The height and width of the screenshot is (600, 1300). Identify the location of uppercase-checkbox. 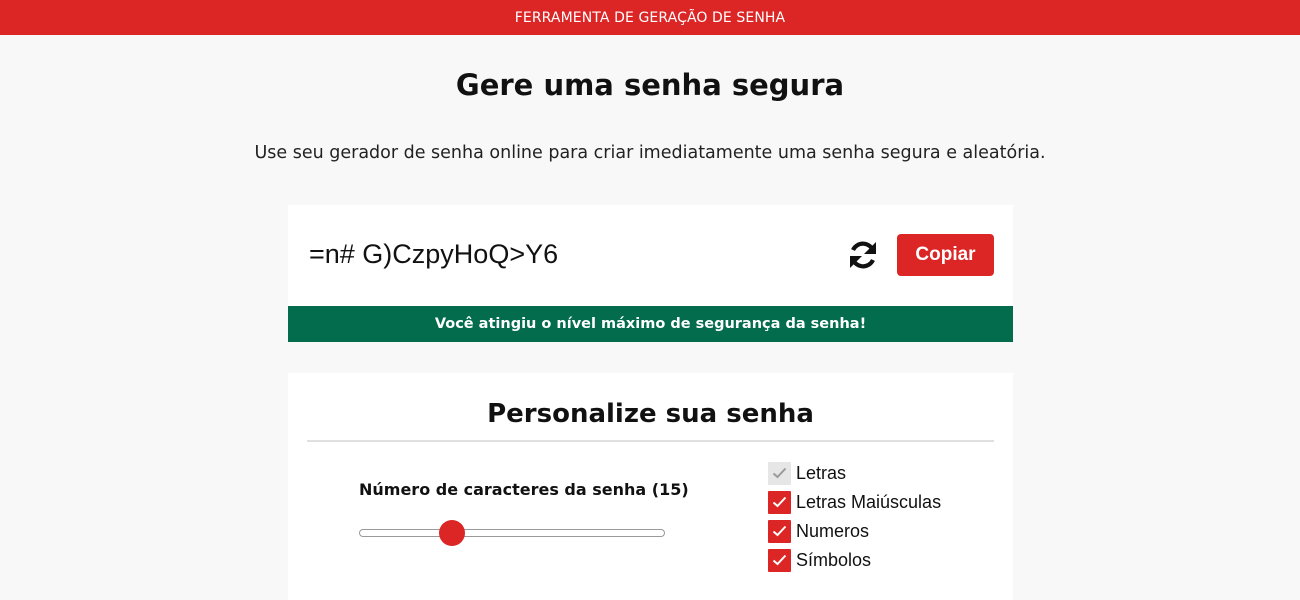
(779, 502).